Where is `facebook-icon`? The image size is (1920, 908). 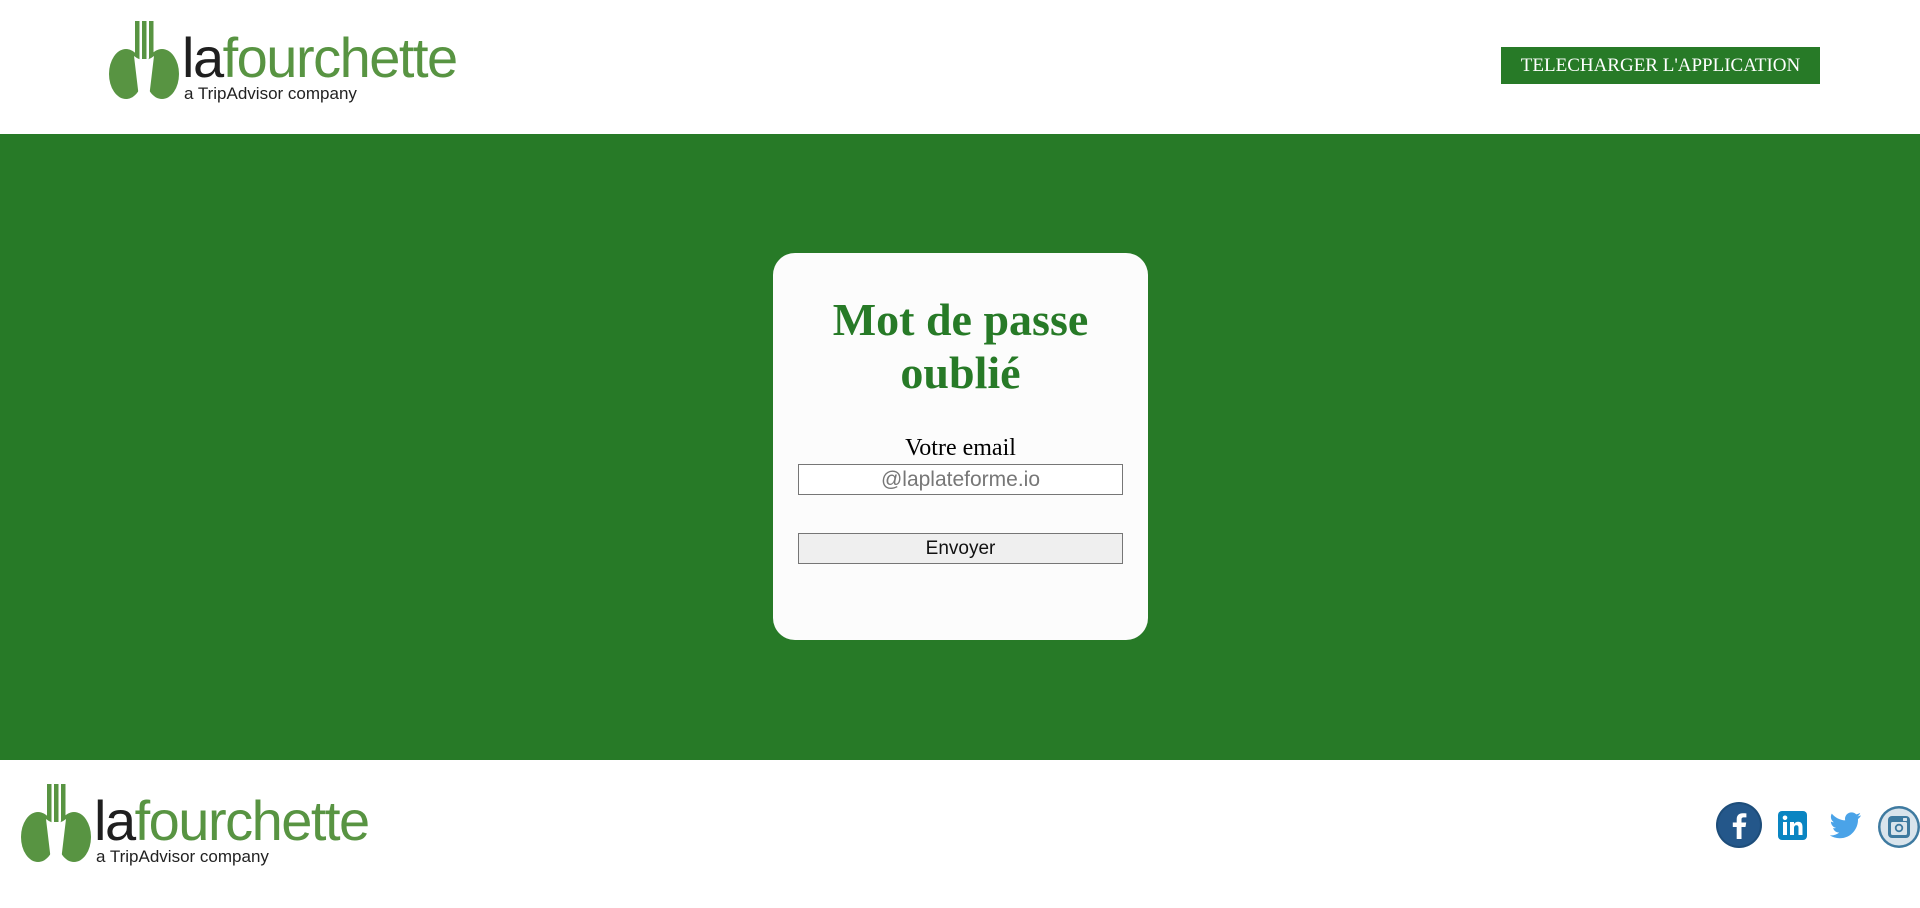
facebook-icon is located at coordinates (1739, 825).